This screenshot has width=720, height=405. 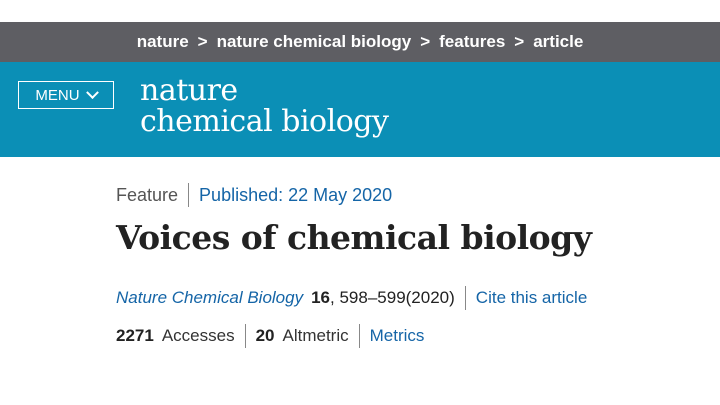 I want to click on altmetric-count: 20, so click(x=265, y=335).